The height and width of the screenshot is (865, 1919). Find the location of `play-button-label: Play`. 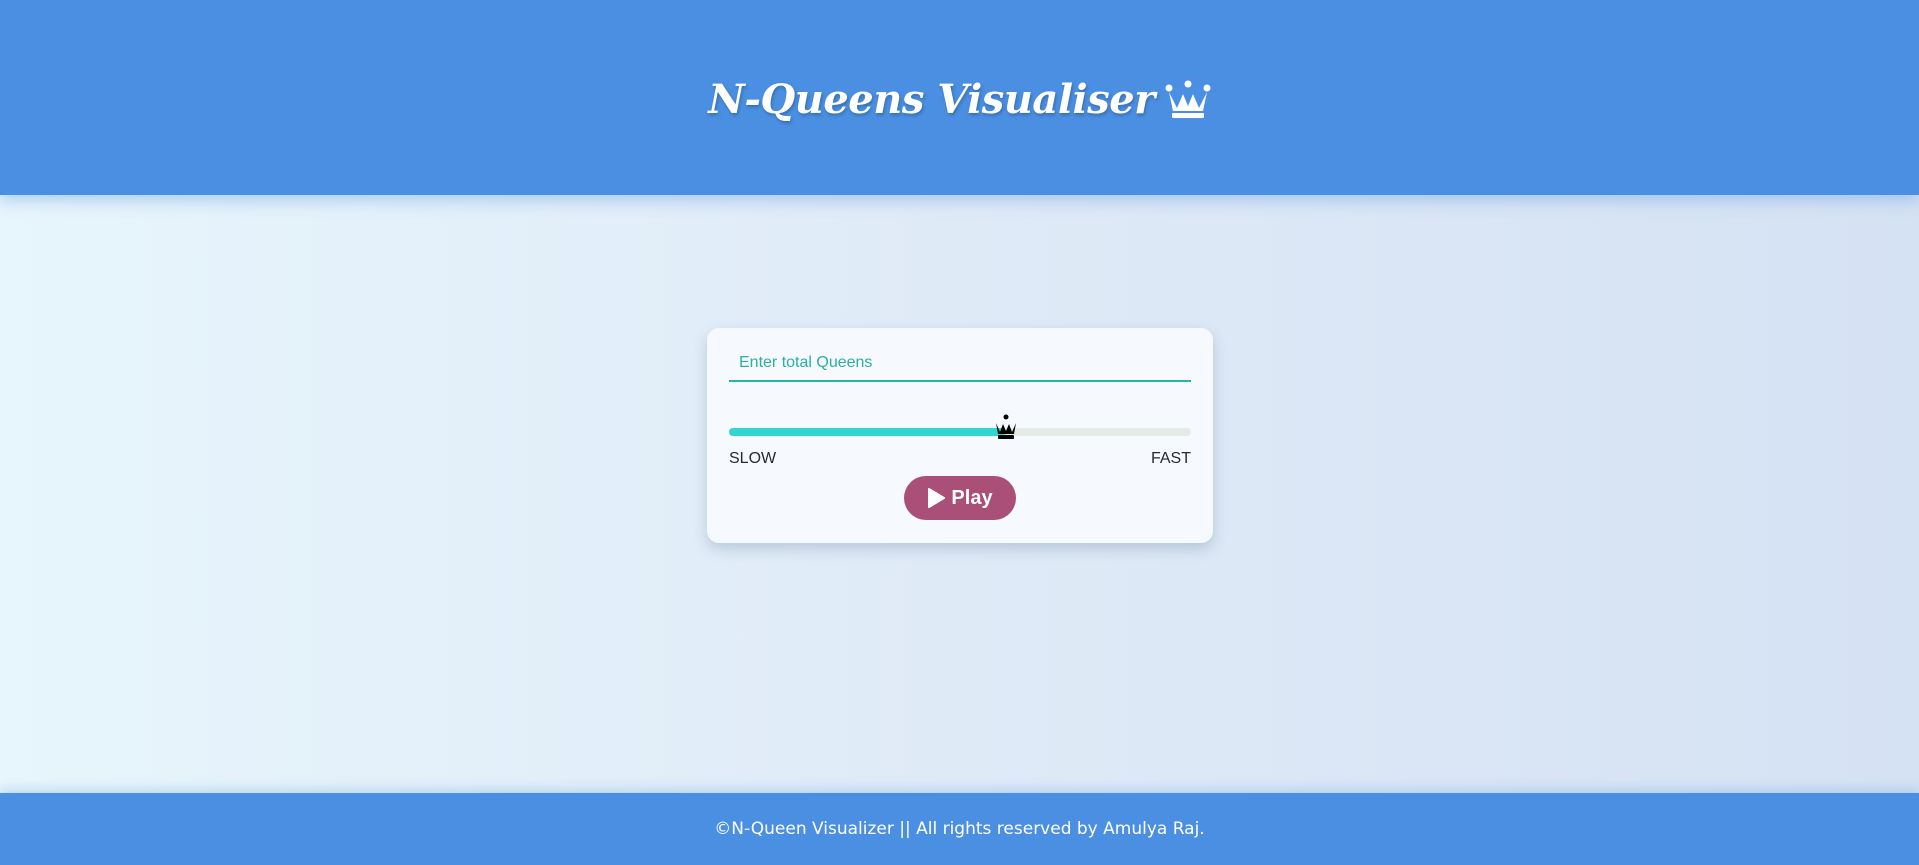

play-button-label: Play is located at coordinates (972, 497).